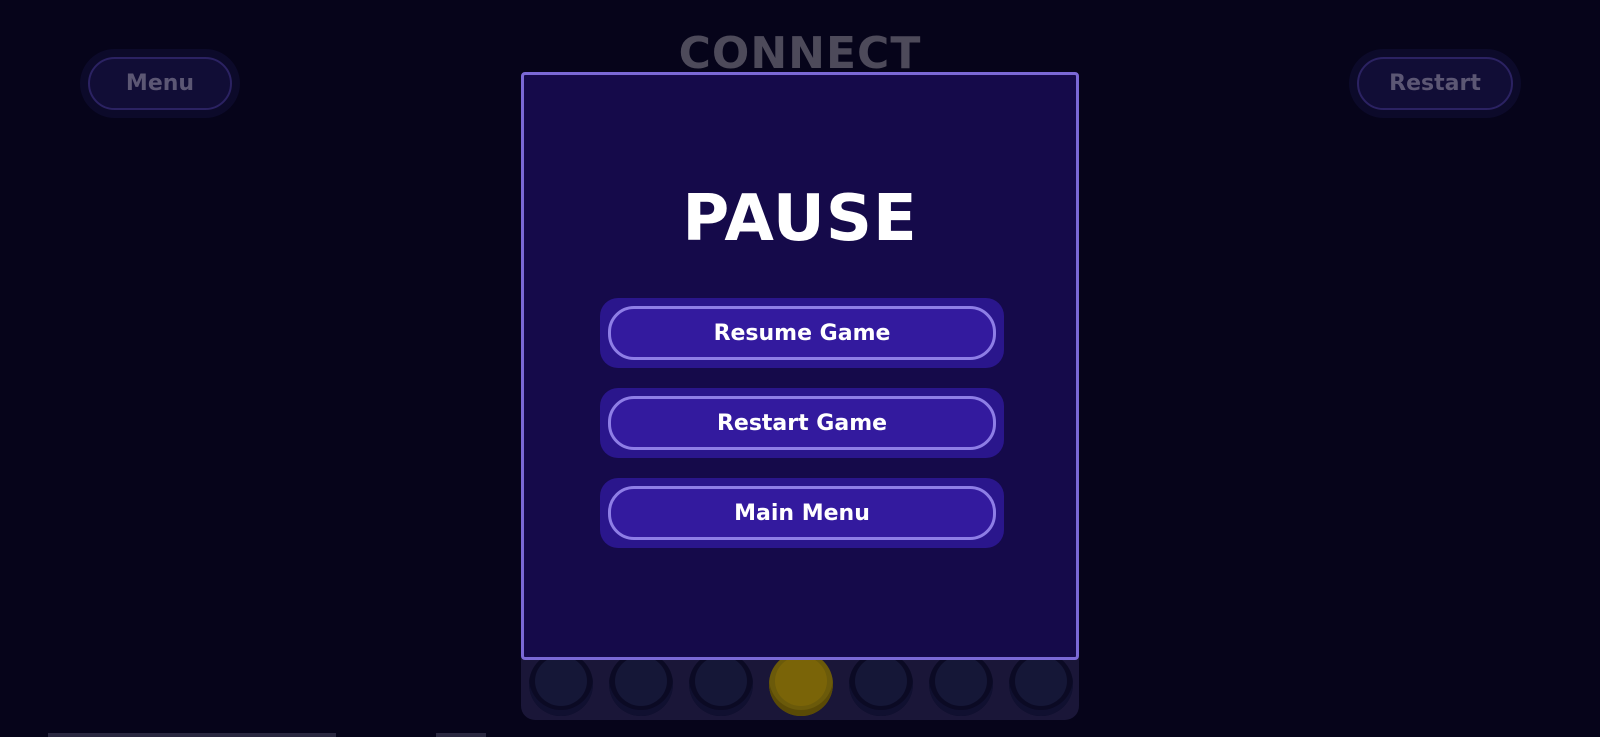  I want to click on restart-game-button-frame: Restart Game, so click(802, 423).